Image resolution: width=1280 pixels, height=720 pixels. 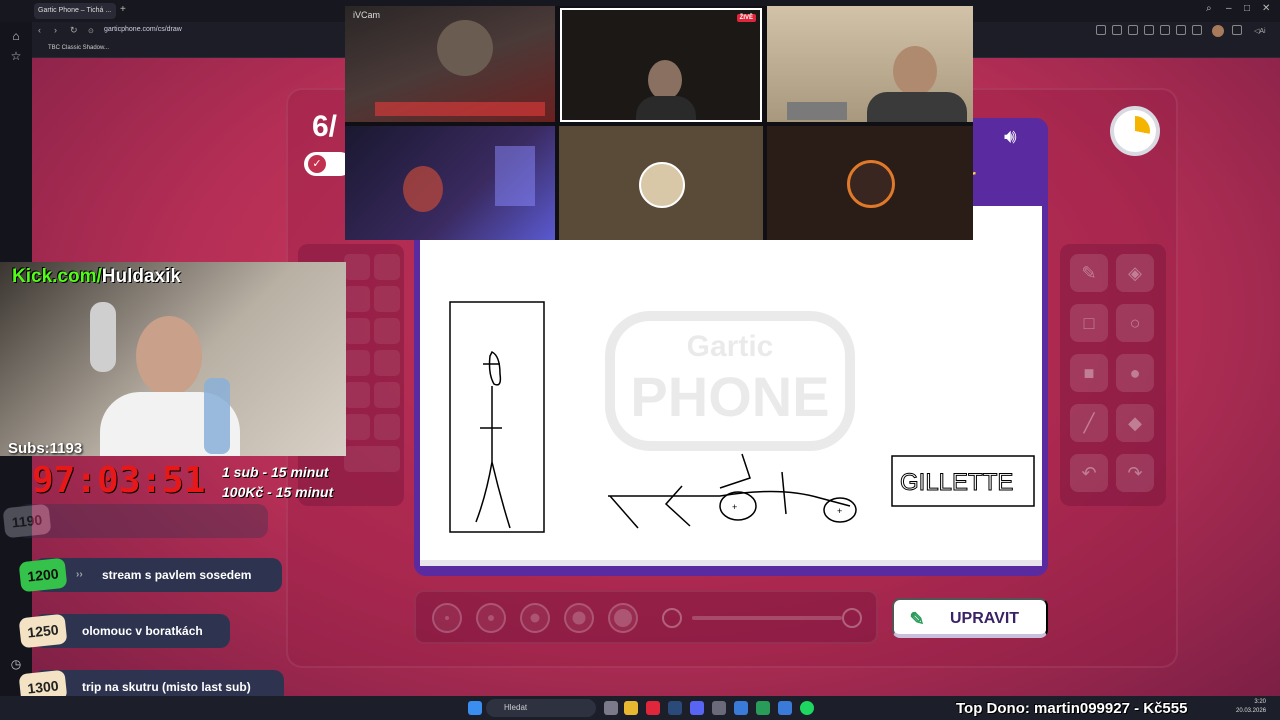 What do you see at coordinates (1089, 323) in the screenshot?
I see `rectangle-outline-icon: □` at bounding box center [1089, 323].